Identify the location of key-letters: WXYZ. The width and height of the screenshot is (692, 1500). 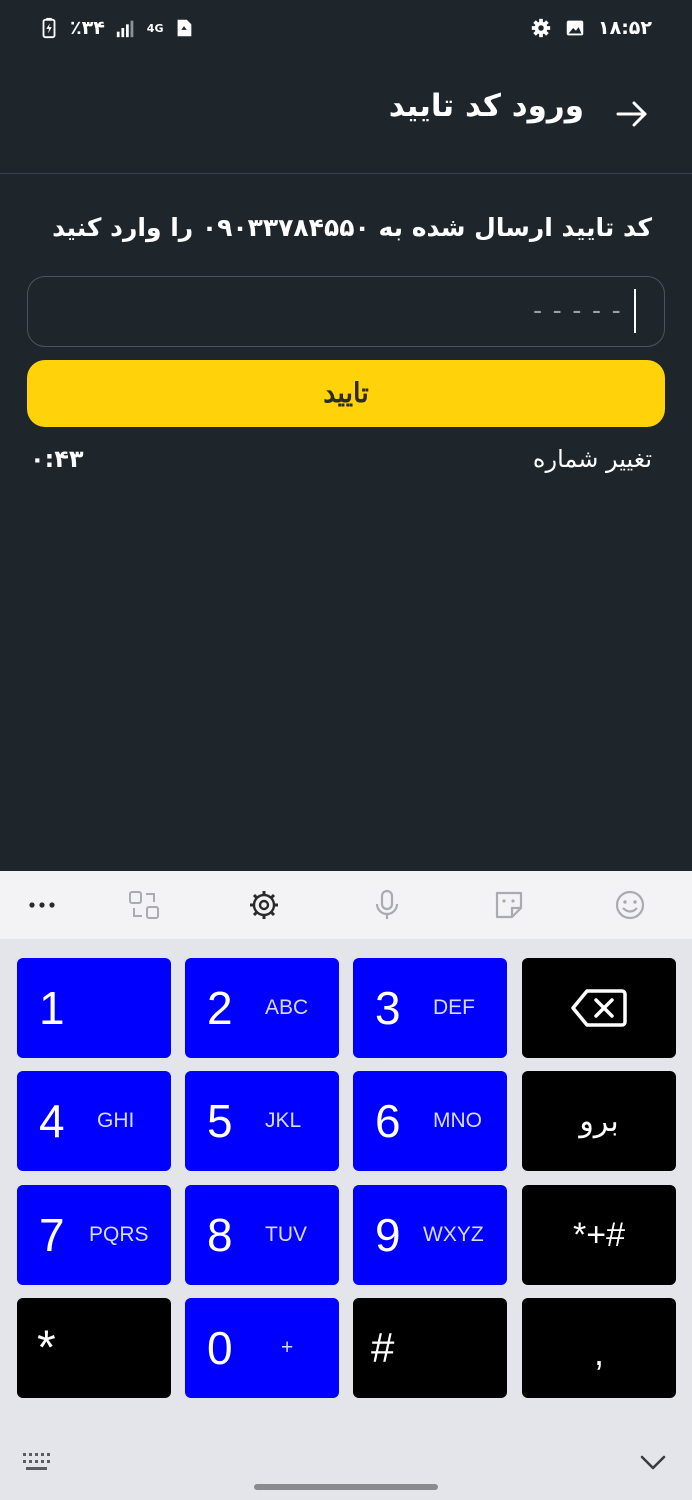
(453, 1234).